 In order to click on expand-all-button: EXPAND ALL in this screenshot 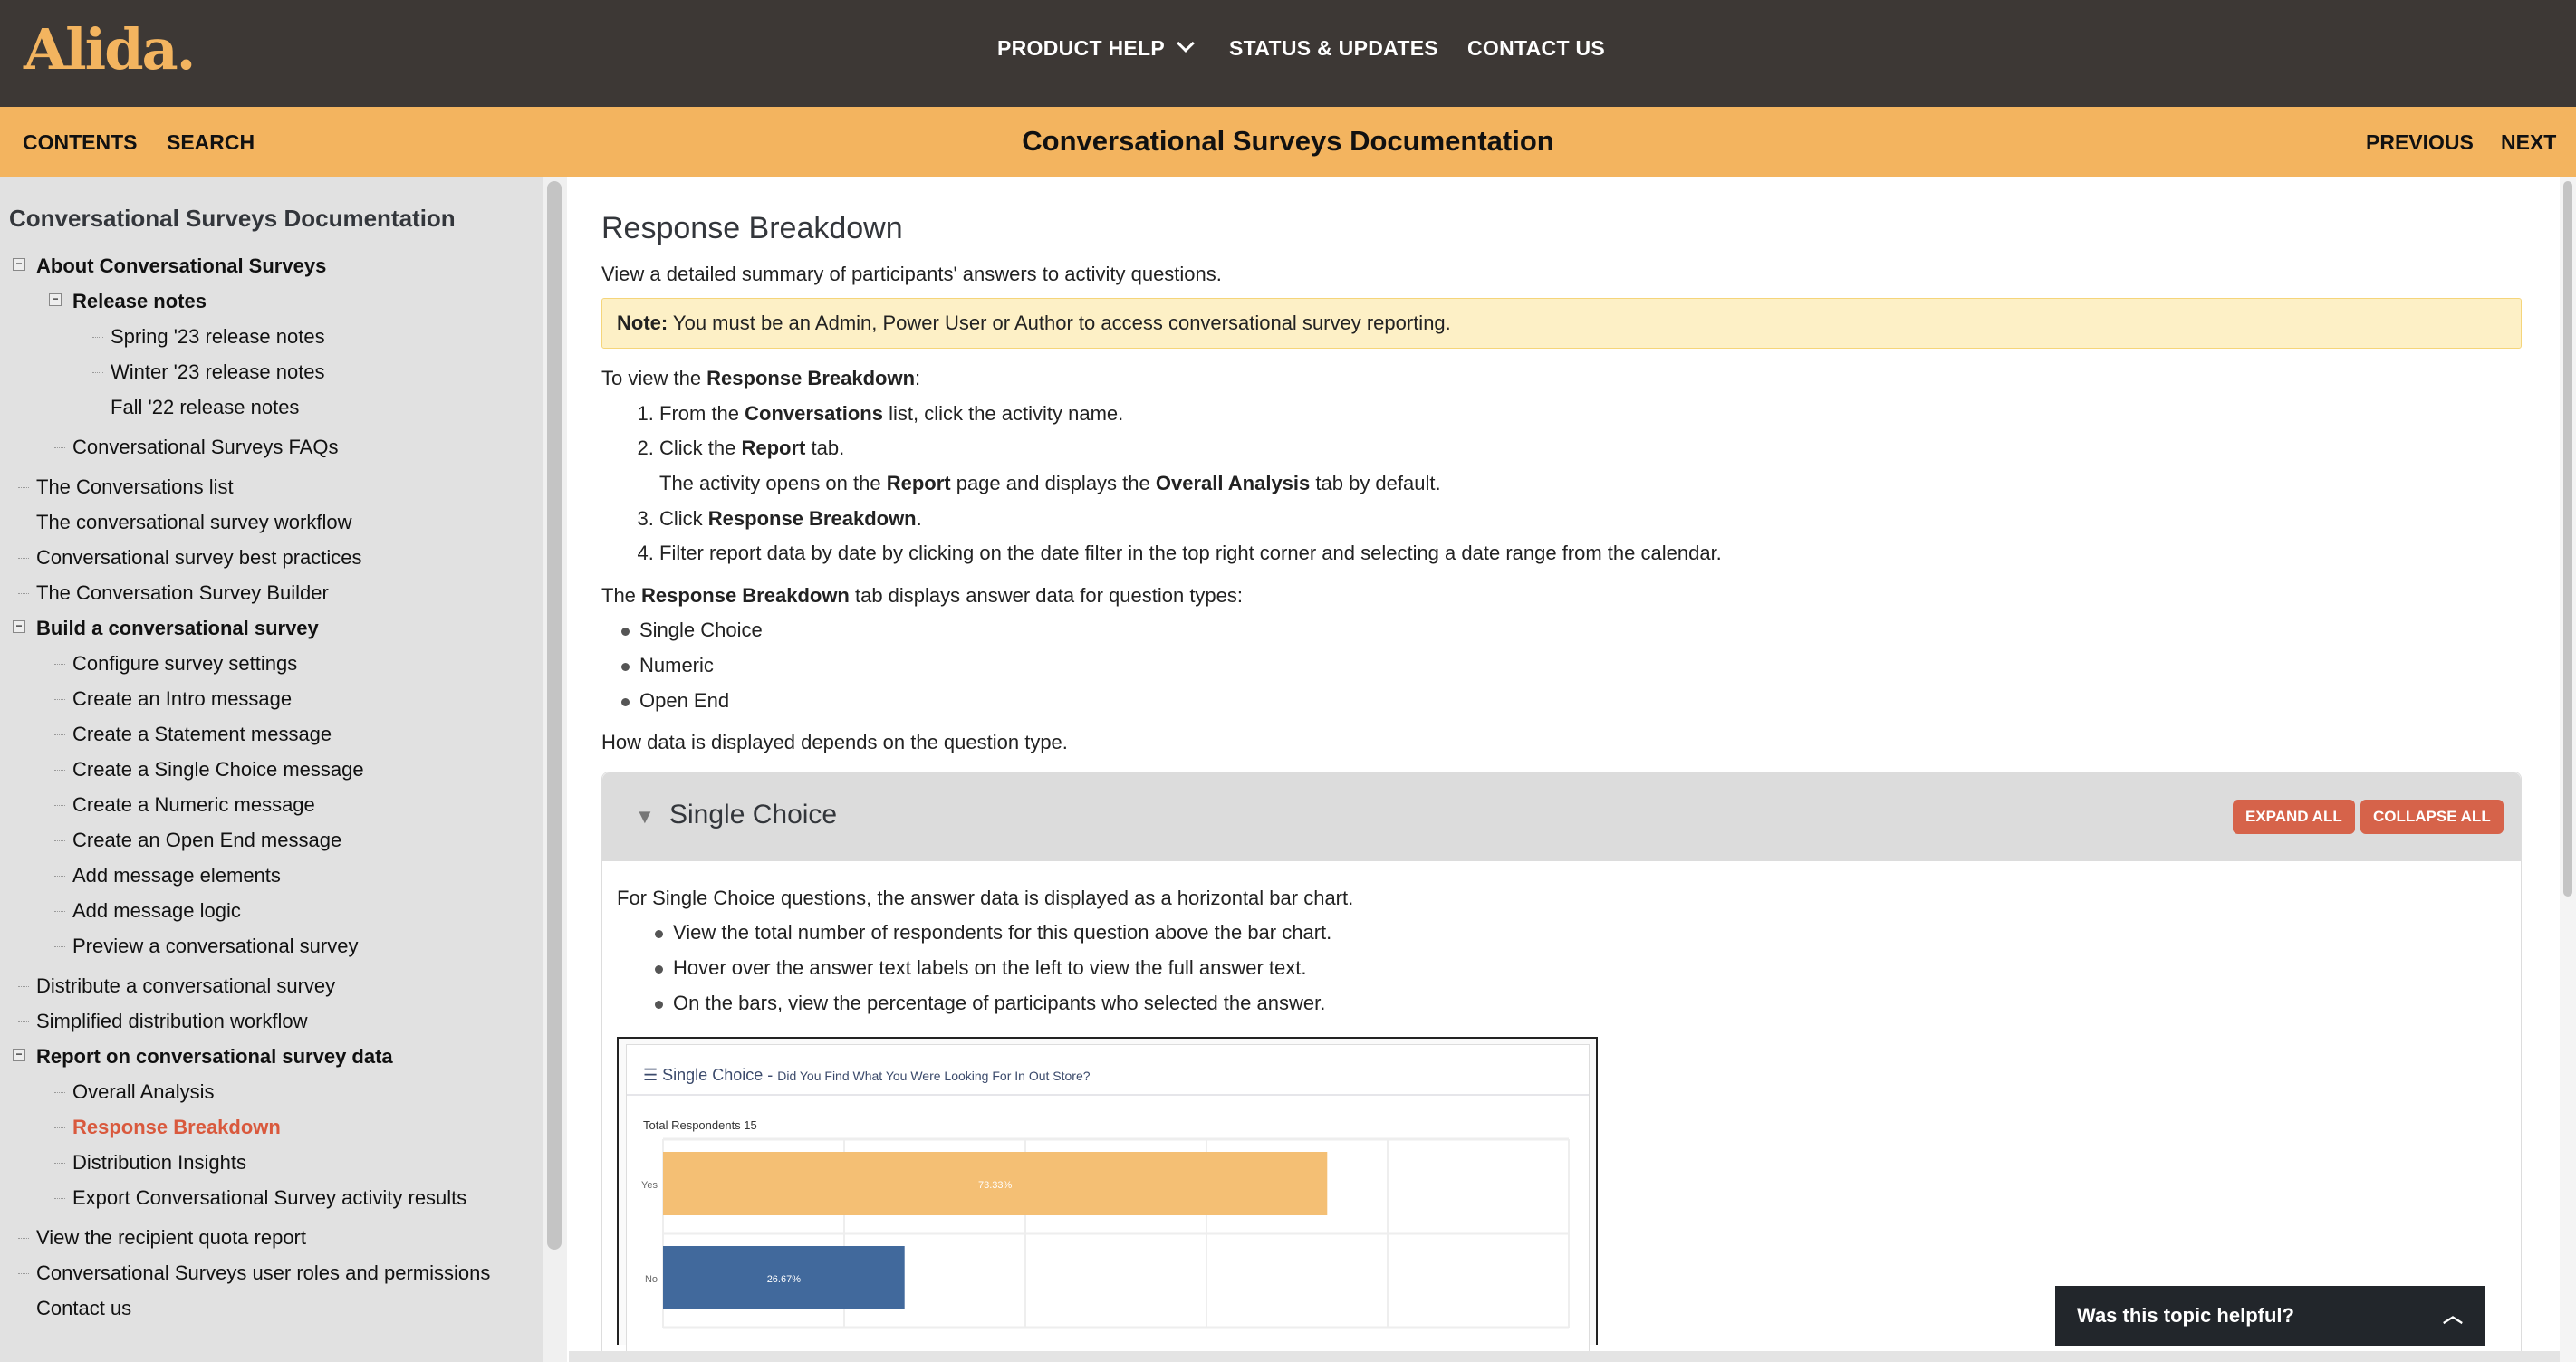, I will do `click(2294, 816)`.